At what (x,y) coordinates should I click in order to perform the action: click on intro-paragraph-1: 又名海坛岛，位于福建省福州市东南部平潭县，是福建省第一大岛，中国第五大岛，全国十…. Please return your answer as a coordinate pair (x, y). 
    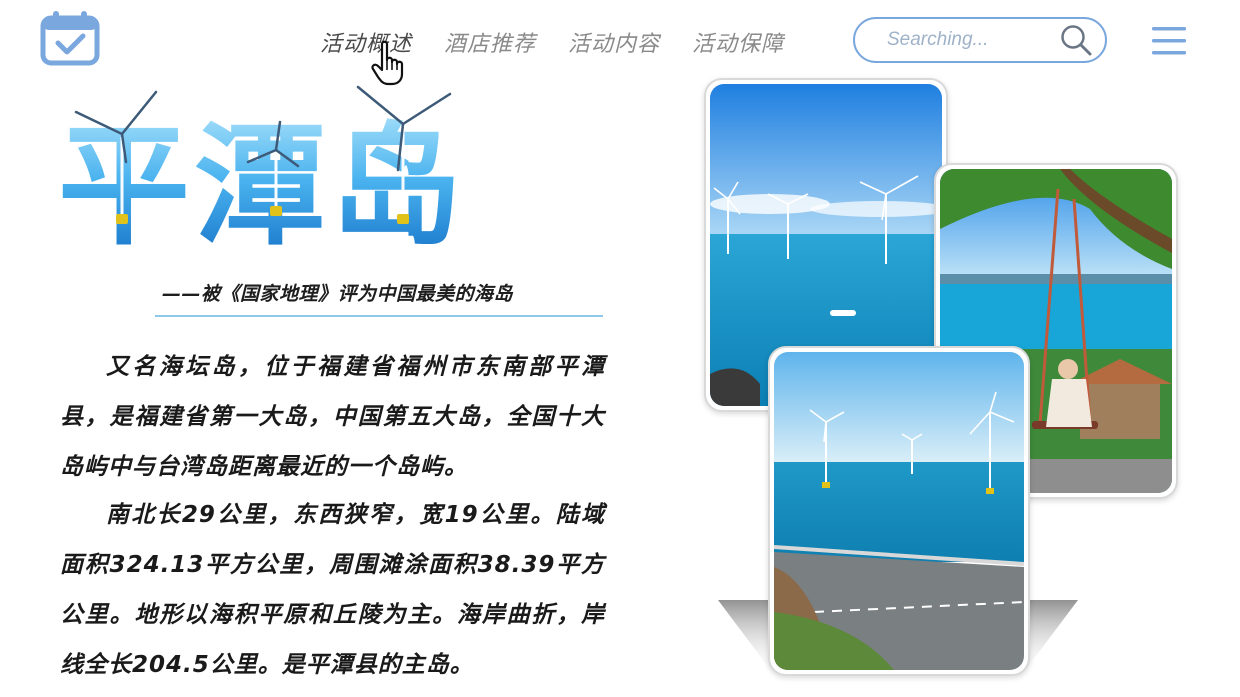
    Looking at the image, I should click on (332, 417).